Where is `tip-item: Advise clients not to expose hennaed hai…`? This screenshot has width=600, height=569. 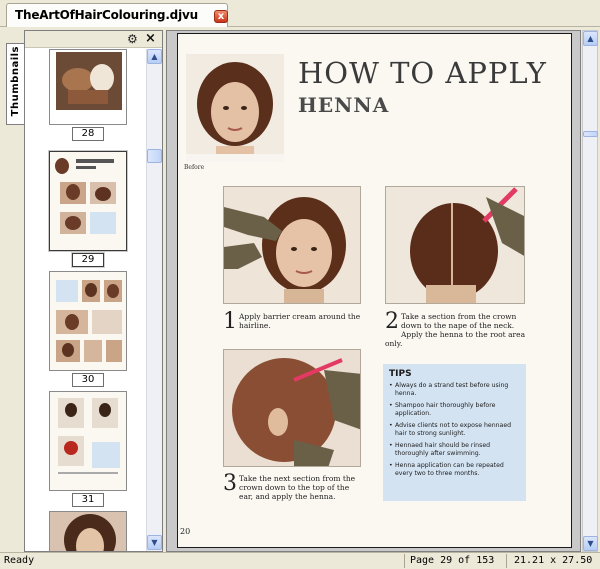 tip-item: Advise clients not to expose hennaed hai… is located at coordinates (455, 430).